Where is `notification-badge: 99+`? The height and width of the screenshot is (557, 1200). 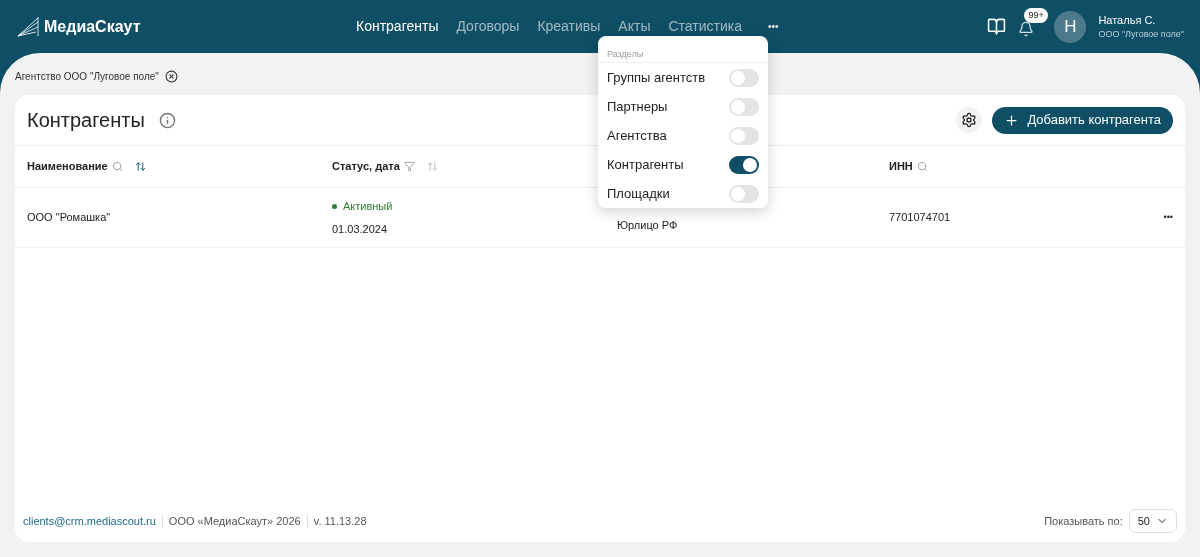
notification-badge: 99+ is located at coordinates (1036, 15).